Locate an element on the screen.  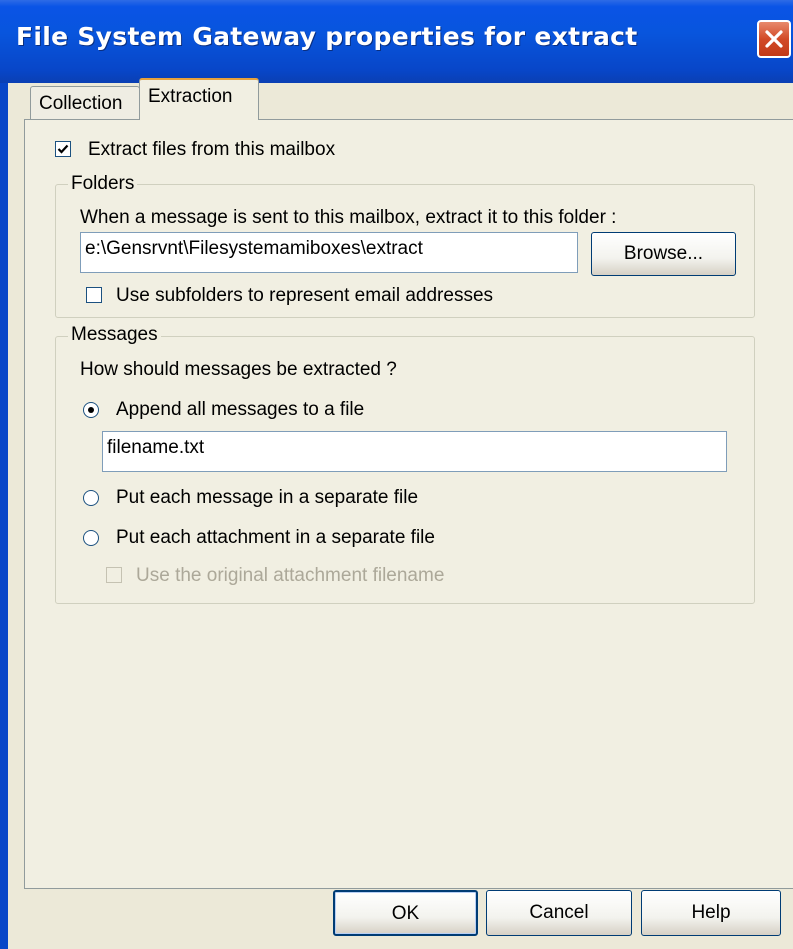
close-icon is located at coordinates (774, 39).